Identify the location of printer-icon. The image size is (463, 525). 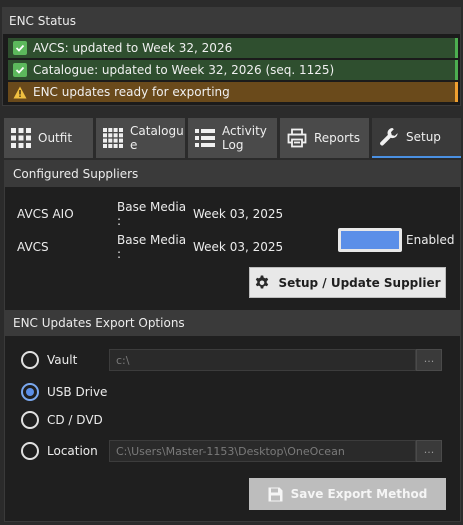
(297, 138).